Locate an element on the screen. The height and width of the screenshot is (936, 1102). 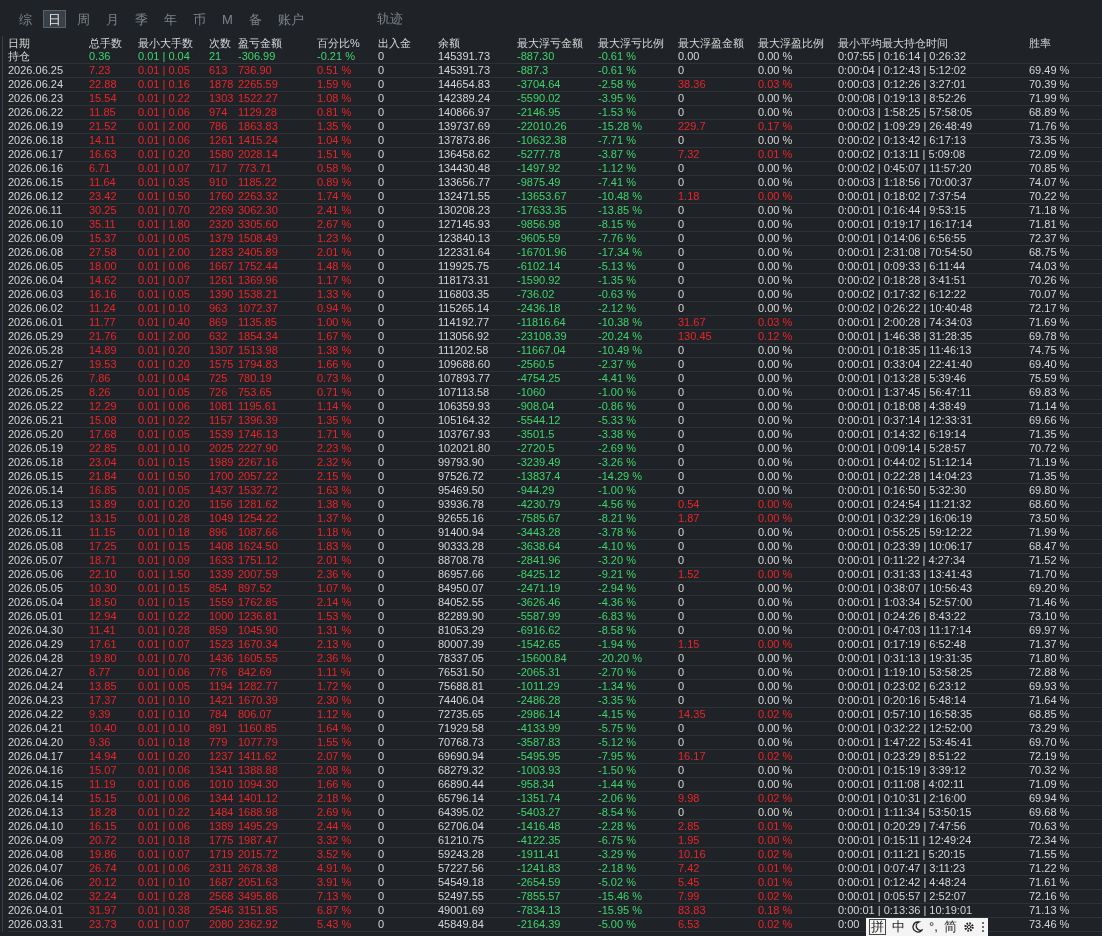
pnl-cell: 1160.85 is located at coordinates (257, 728).